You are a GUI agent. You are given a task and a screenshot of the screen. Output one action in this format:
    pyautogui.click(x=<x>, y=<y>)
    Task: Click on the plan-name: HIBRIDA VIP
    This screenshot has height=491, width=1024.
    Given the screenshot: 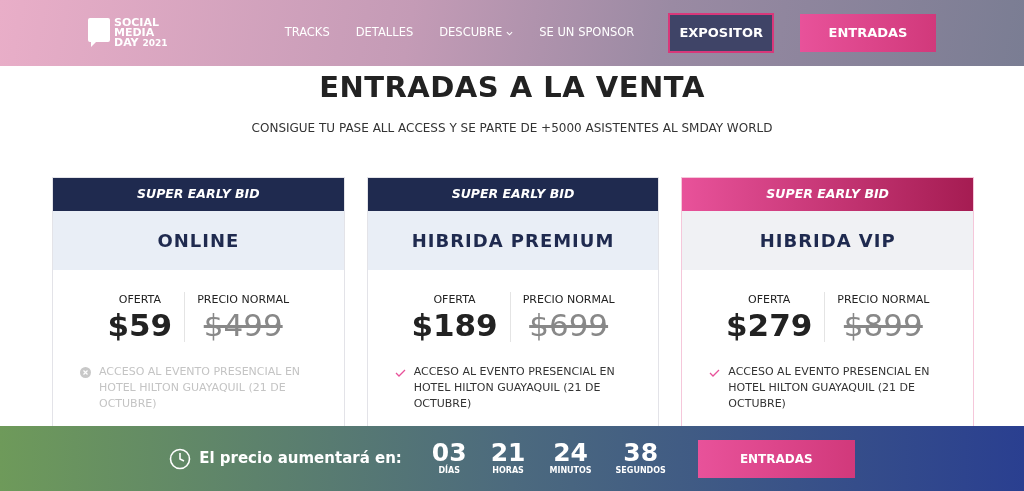 What is the action you would take?
    pyautogui.click(x=827, y=240)
    